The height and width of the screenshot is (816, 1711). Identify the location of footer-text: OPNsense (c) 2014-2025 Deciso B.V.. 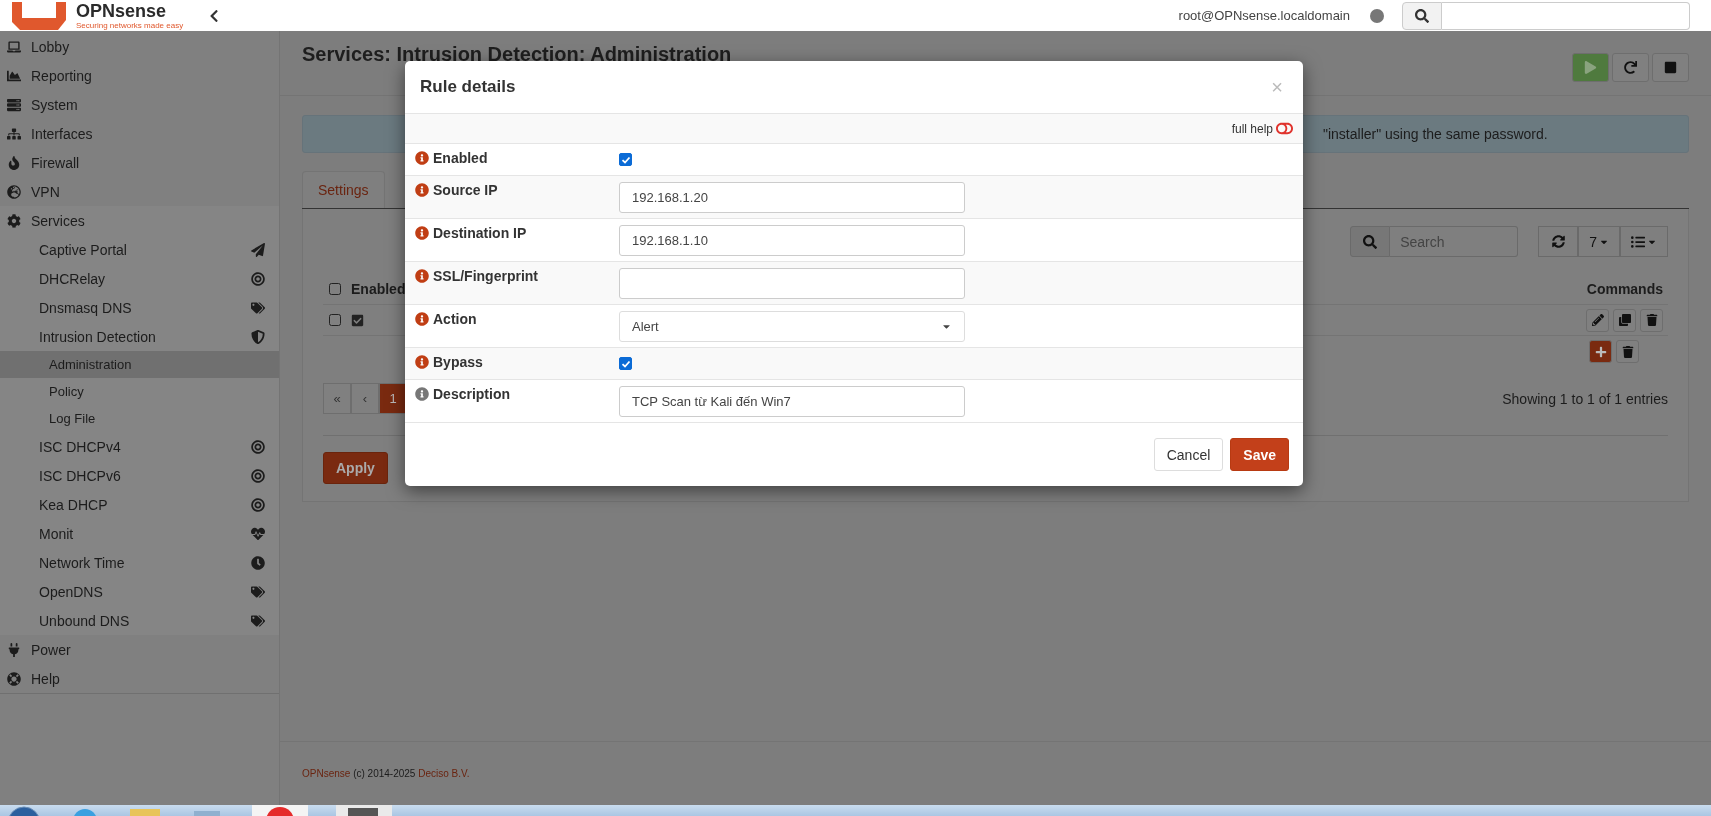
(386, 773).